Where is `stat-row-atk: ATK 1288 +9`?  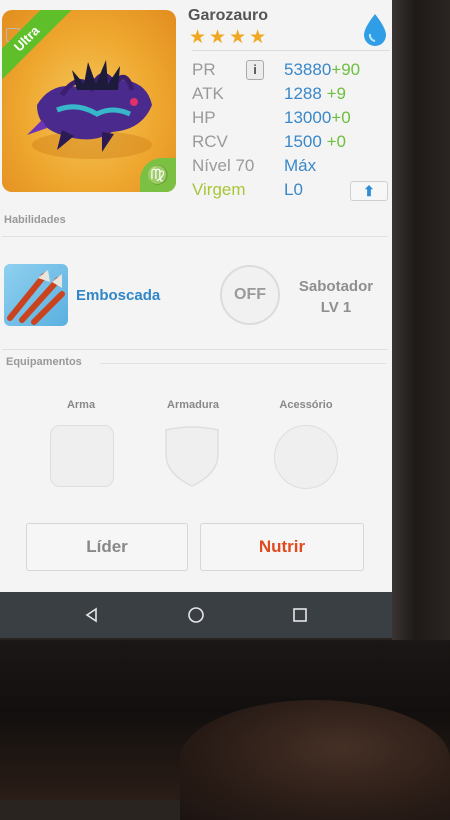 stat-row-atk: ATK 1288 +9 is located at coordinates (290, 94).